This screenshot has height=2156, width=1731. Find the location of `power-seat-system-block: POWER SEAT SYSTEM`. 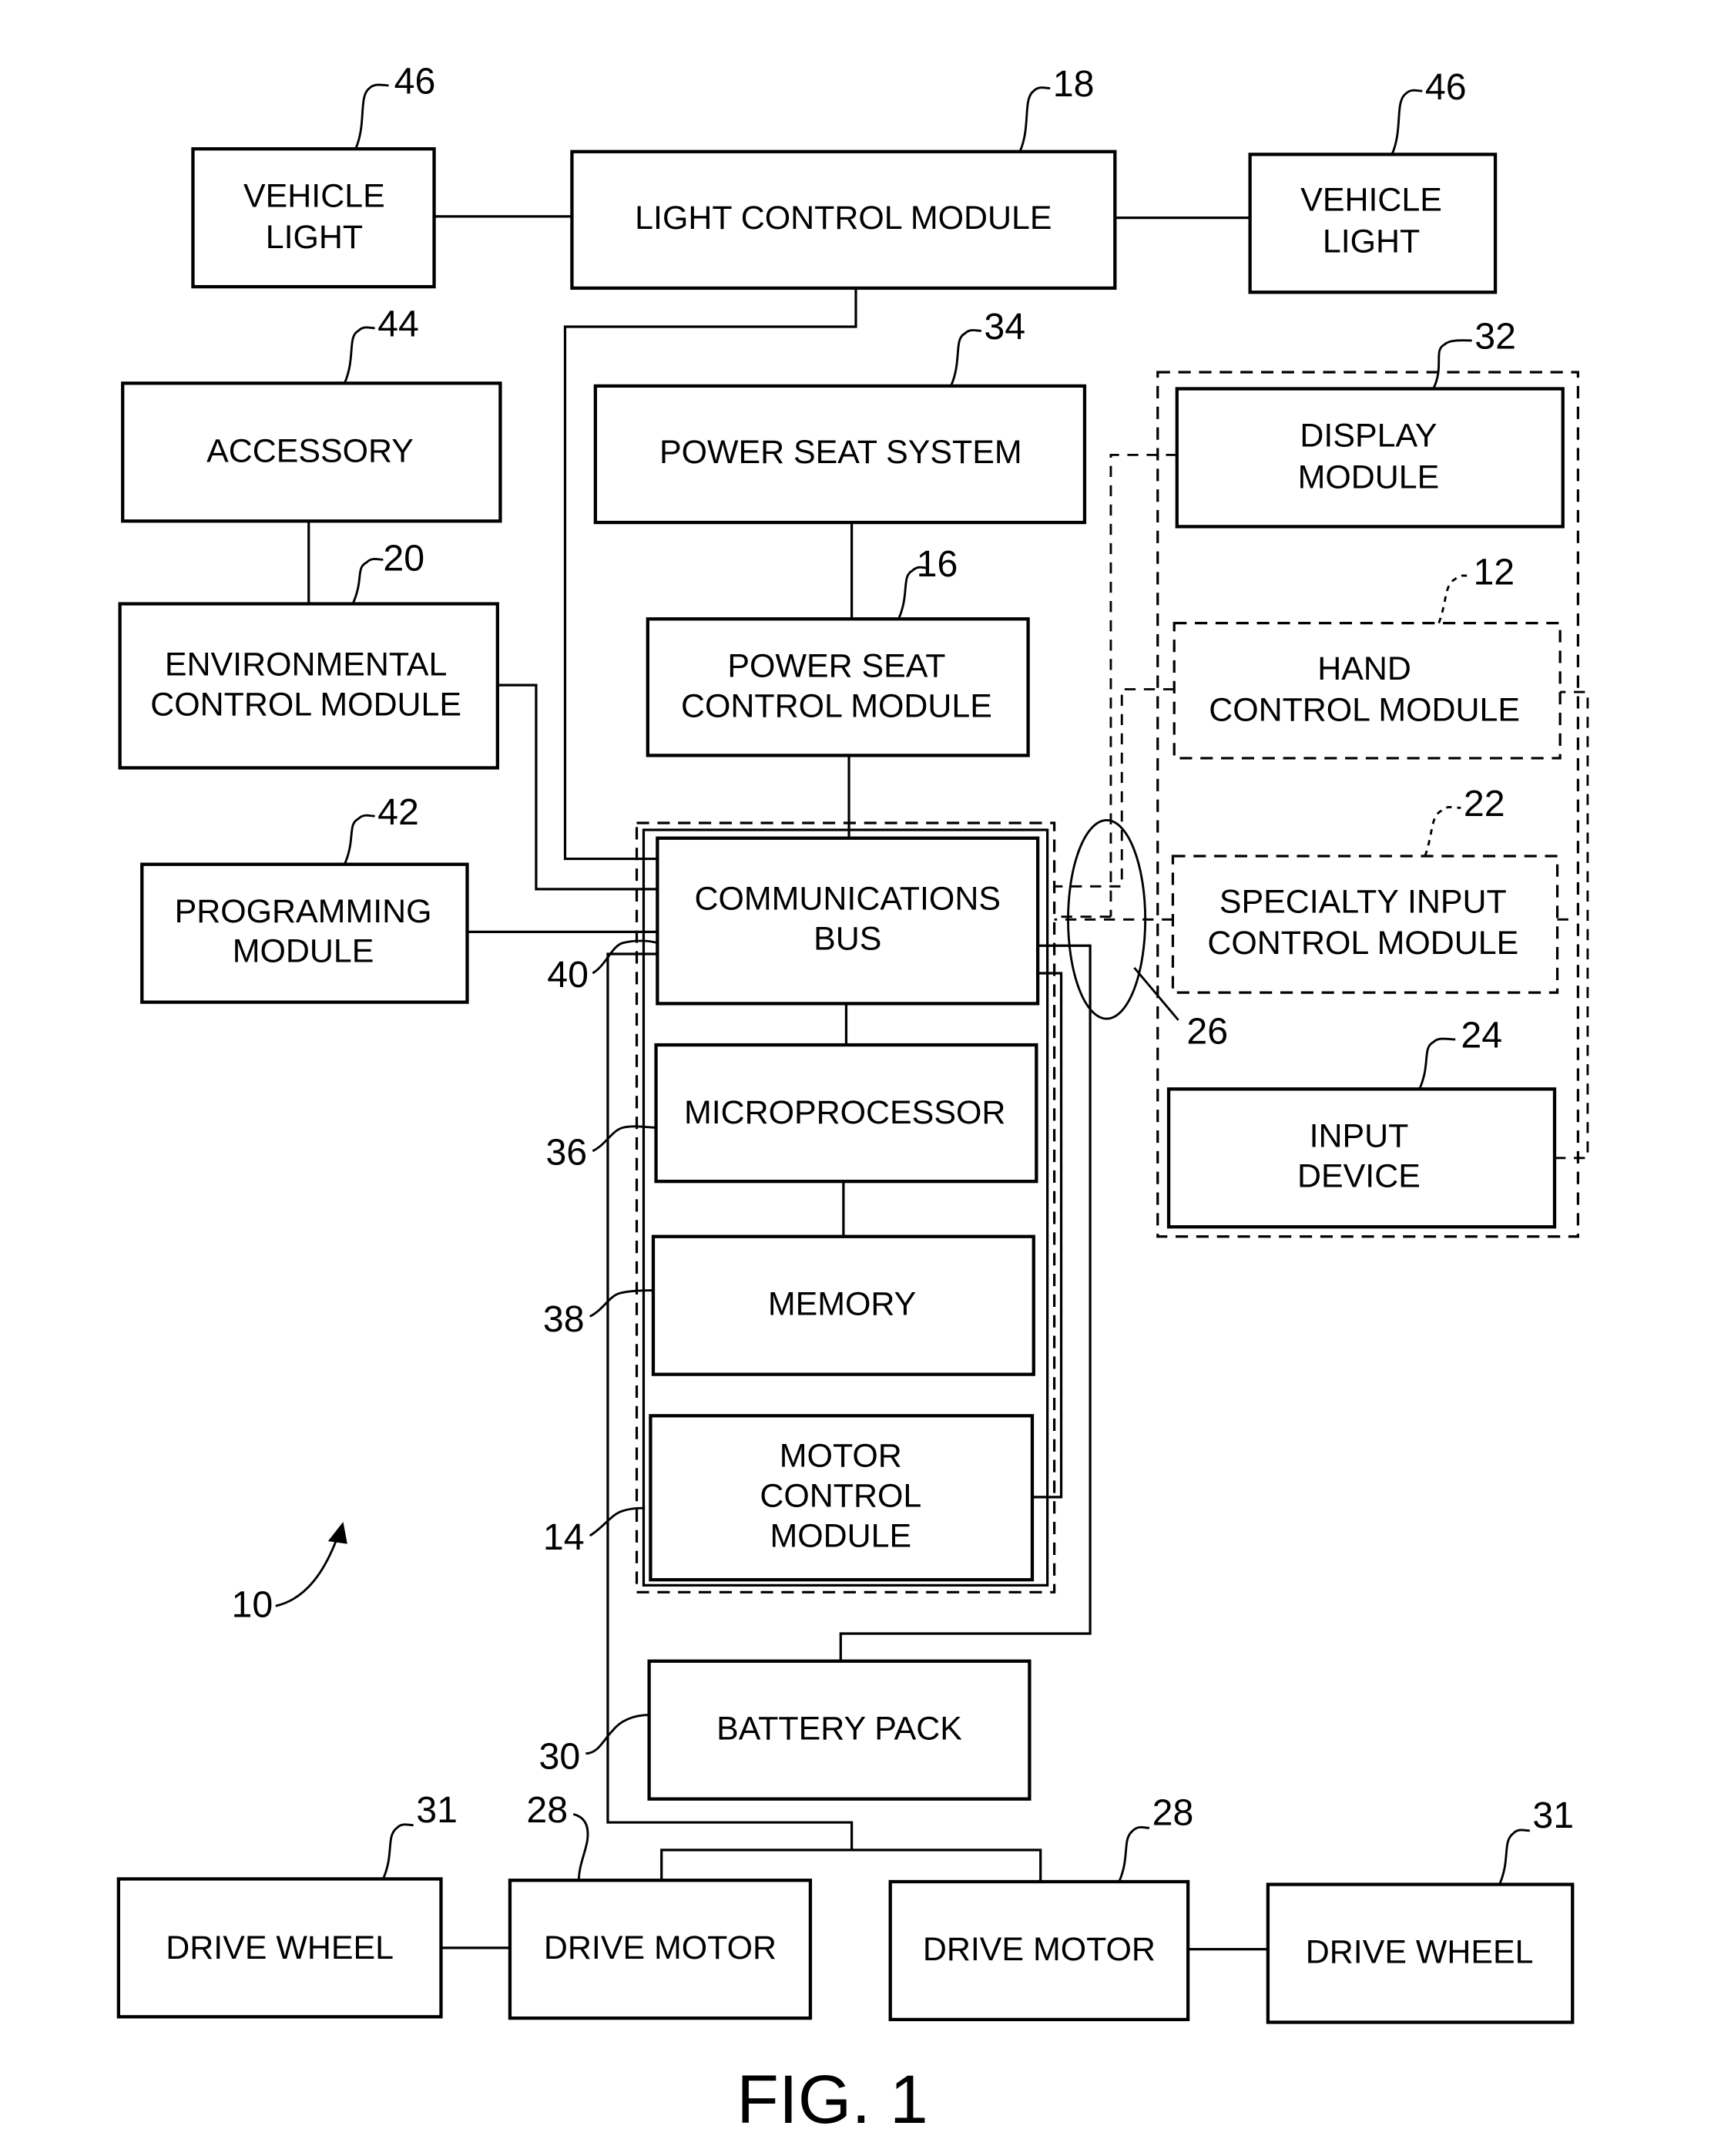

power-seat-system-block: POWER SEAT SYSTEM is located at coordinates (840, 454).